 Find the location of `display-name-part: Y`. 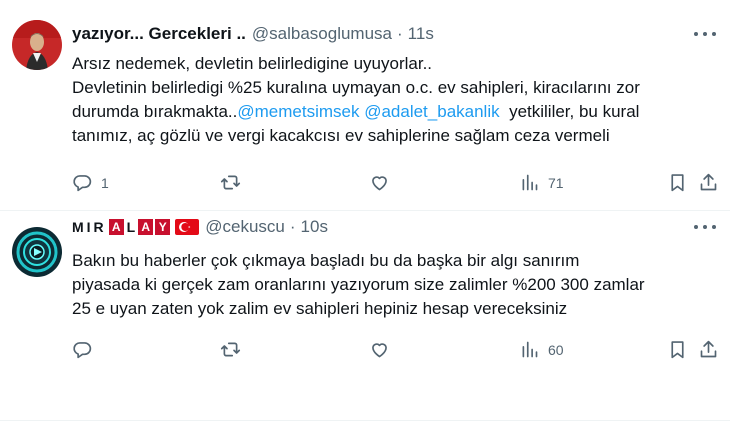

display-name-part: Y is located at coordinates (163, 227).